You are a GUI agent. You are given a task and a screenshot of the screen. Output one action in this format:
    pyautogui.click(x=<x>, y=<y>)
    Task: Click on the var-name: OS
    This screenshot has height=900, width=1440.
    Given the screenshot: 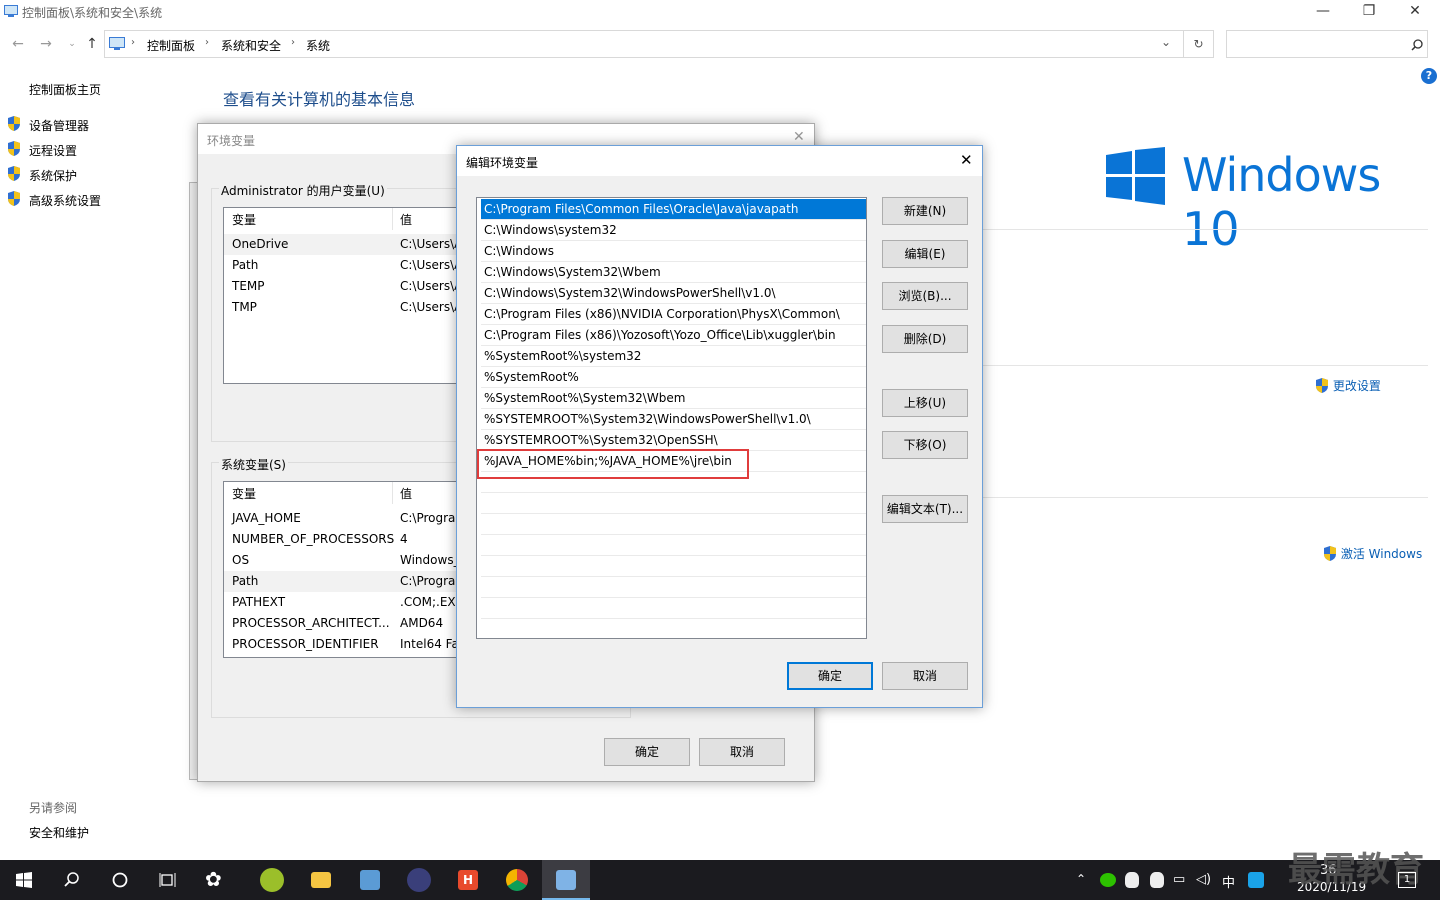 What is the action you would take?
    pyautogui.click(x=240, y=560)
    